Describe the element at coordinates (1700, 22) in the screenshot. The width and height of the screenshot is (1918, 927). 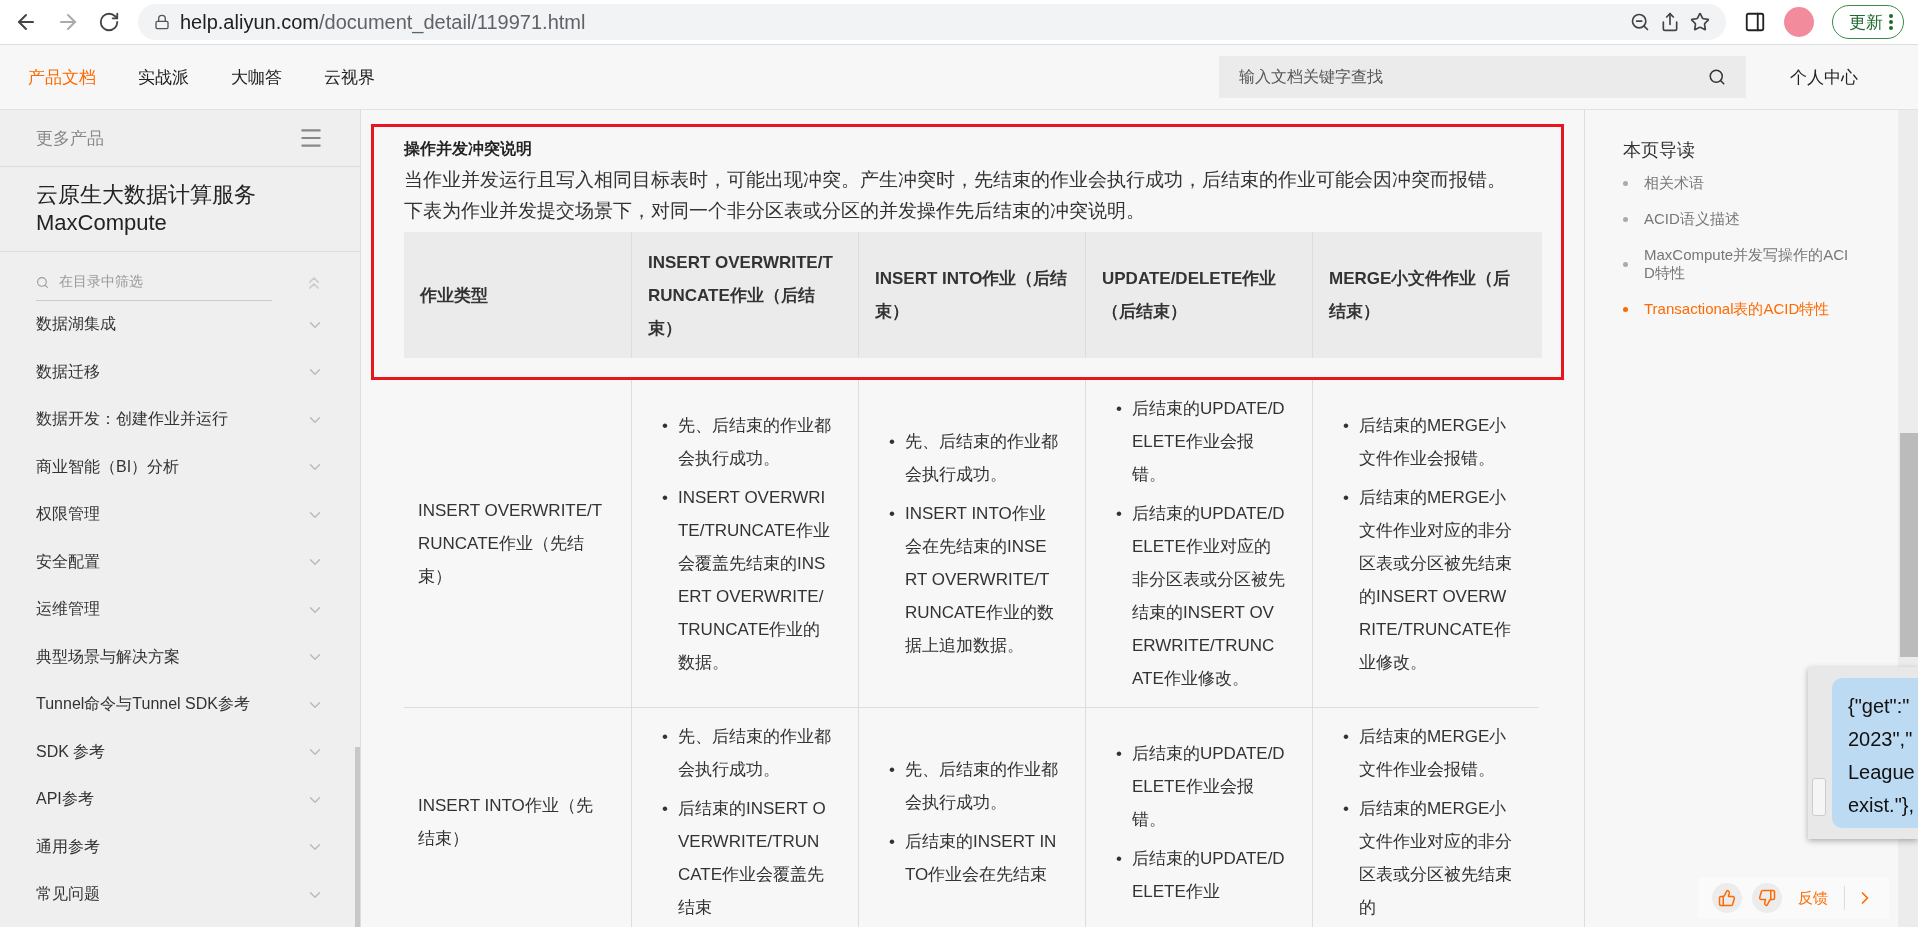
I see `star-icon` at that location.